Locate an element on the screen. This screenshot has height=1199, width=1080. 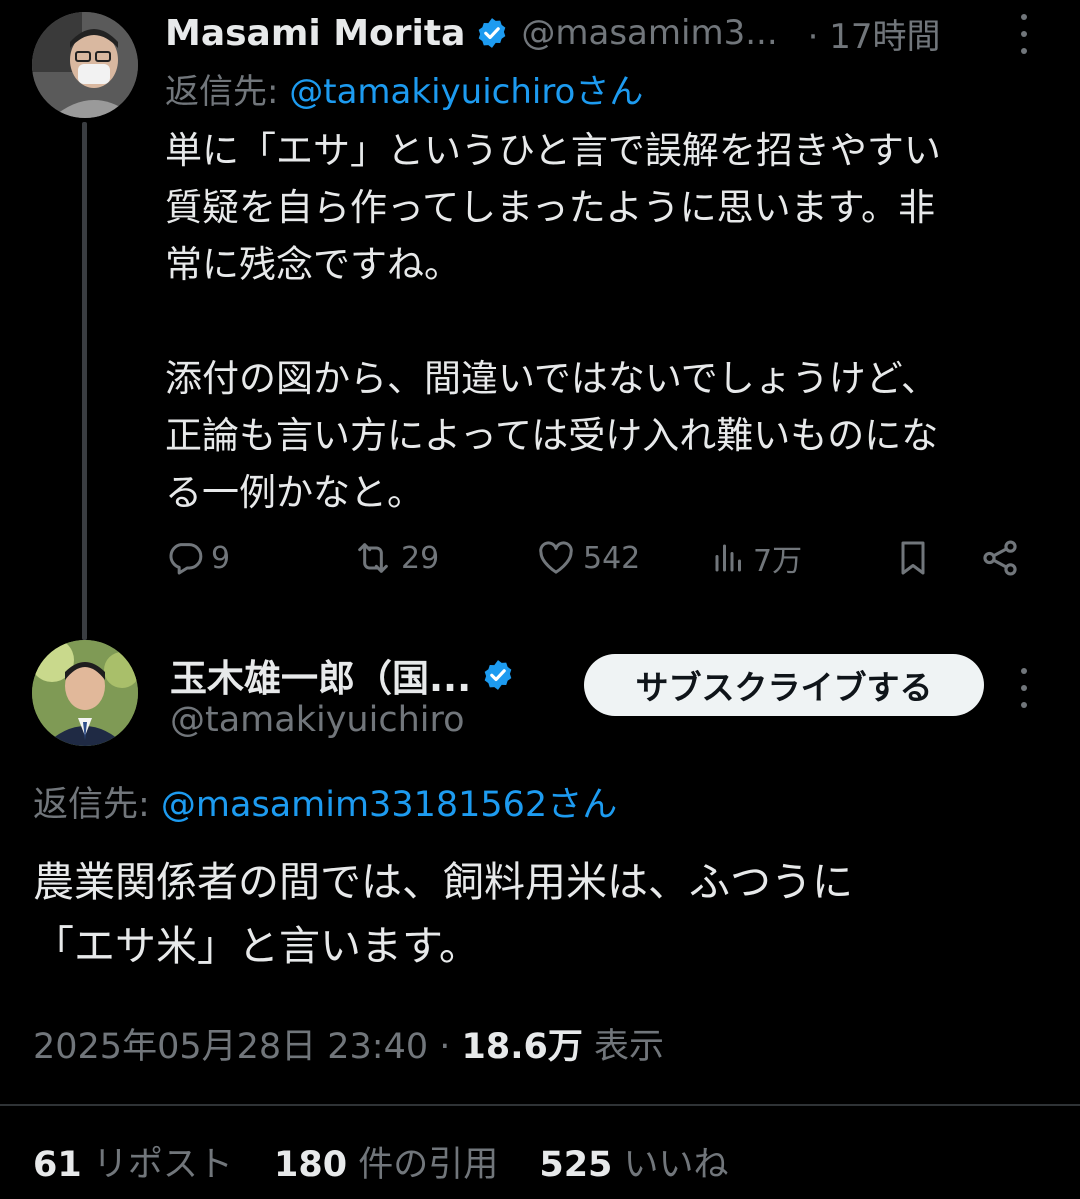
views-label: 表示 is located at coordinates (623, 1047).